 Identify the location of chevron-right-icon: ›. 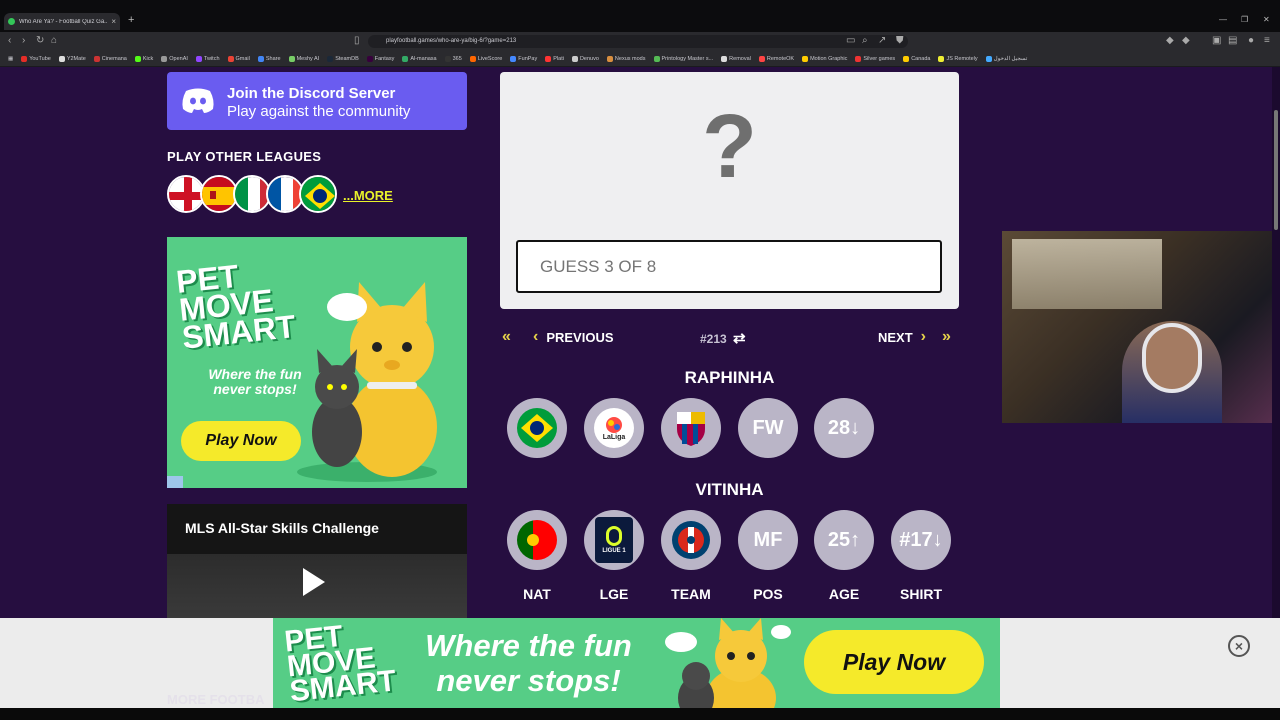
(923, 336).